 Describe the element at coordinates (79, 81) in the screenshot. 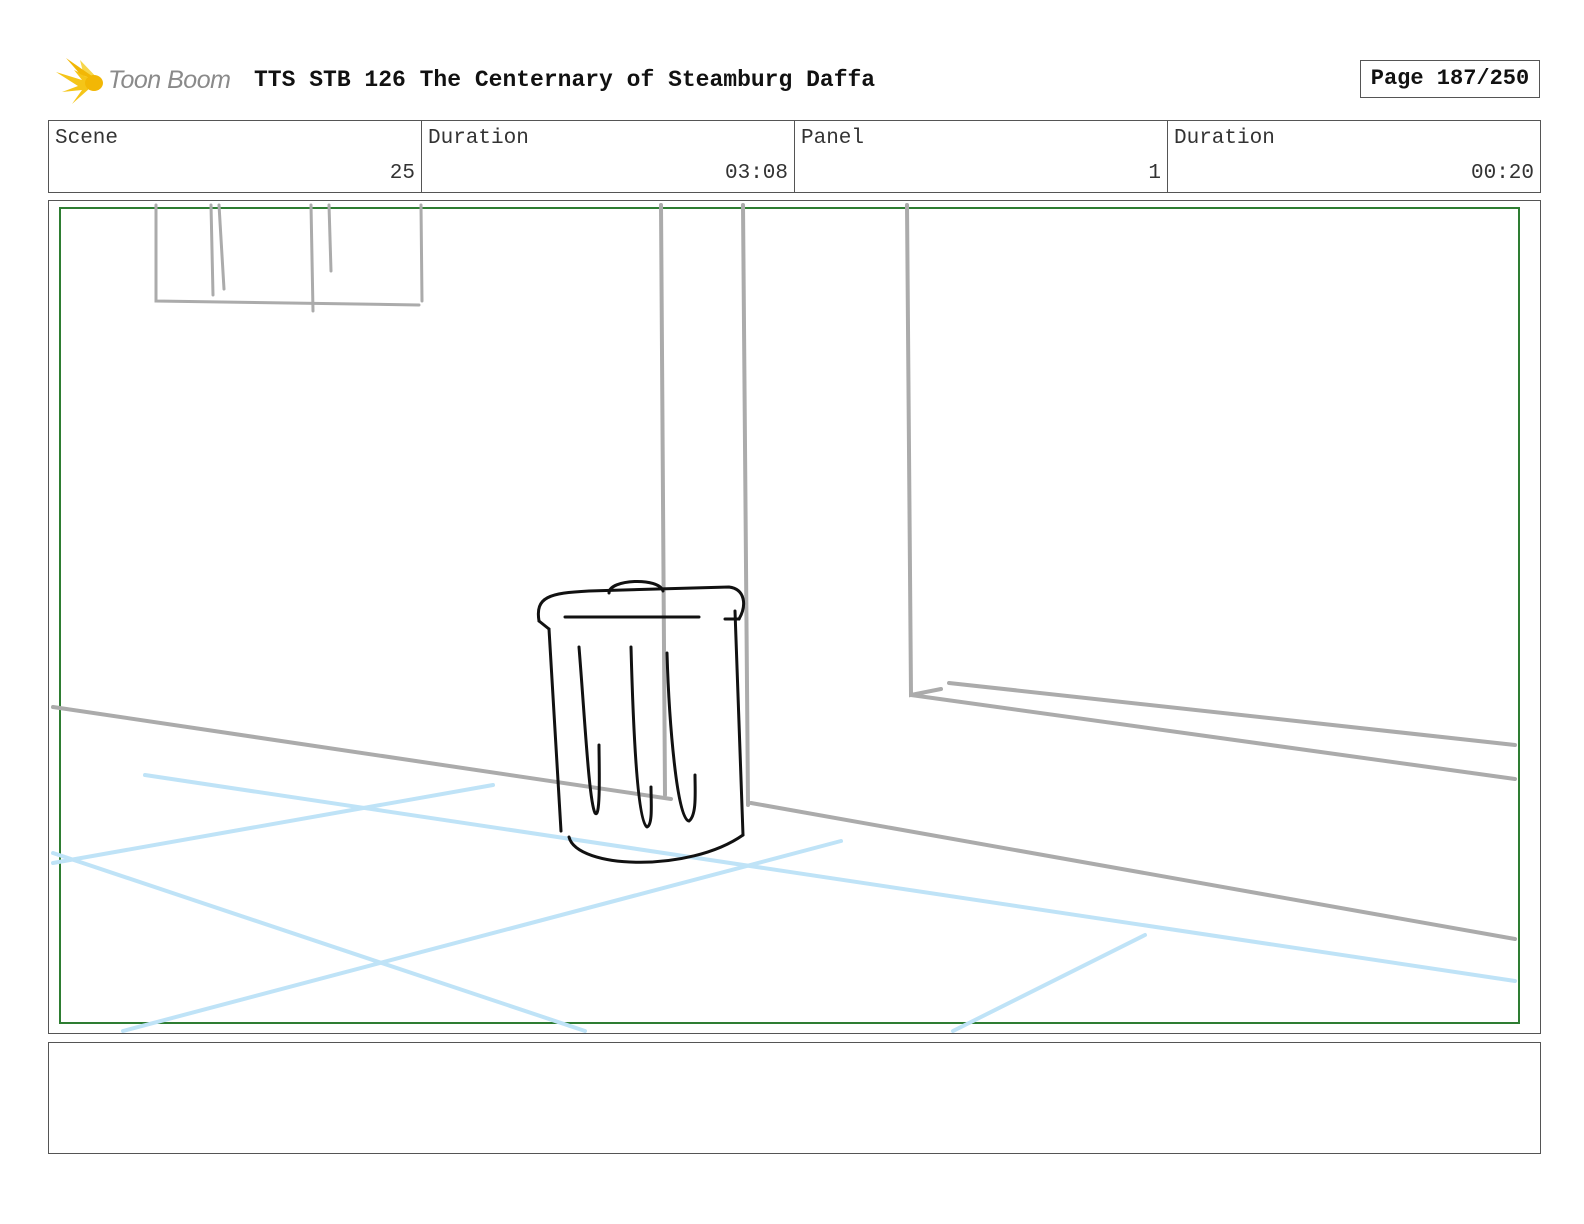

I see `starburst-logo-icon` at that location.